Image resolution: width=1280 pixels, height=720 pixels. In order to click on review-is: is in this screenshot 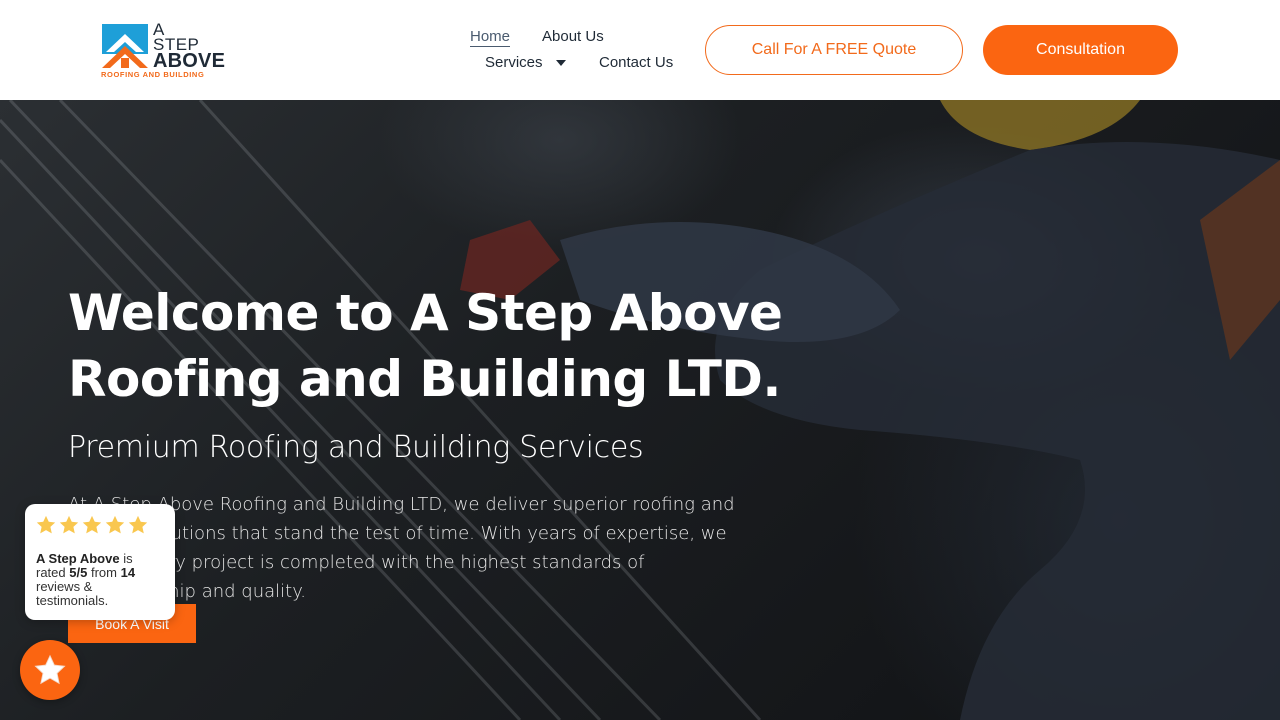, I will do `click(128, 558)`.